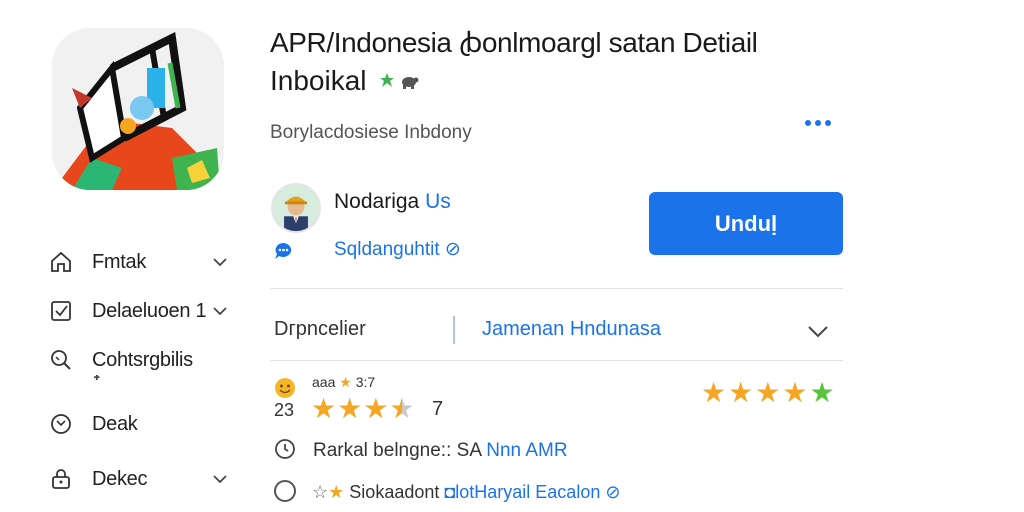 The width and height of the screenshot is (1024, 512). I want to click on rating-count: 7, so click(438, 409).